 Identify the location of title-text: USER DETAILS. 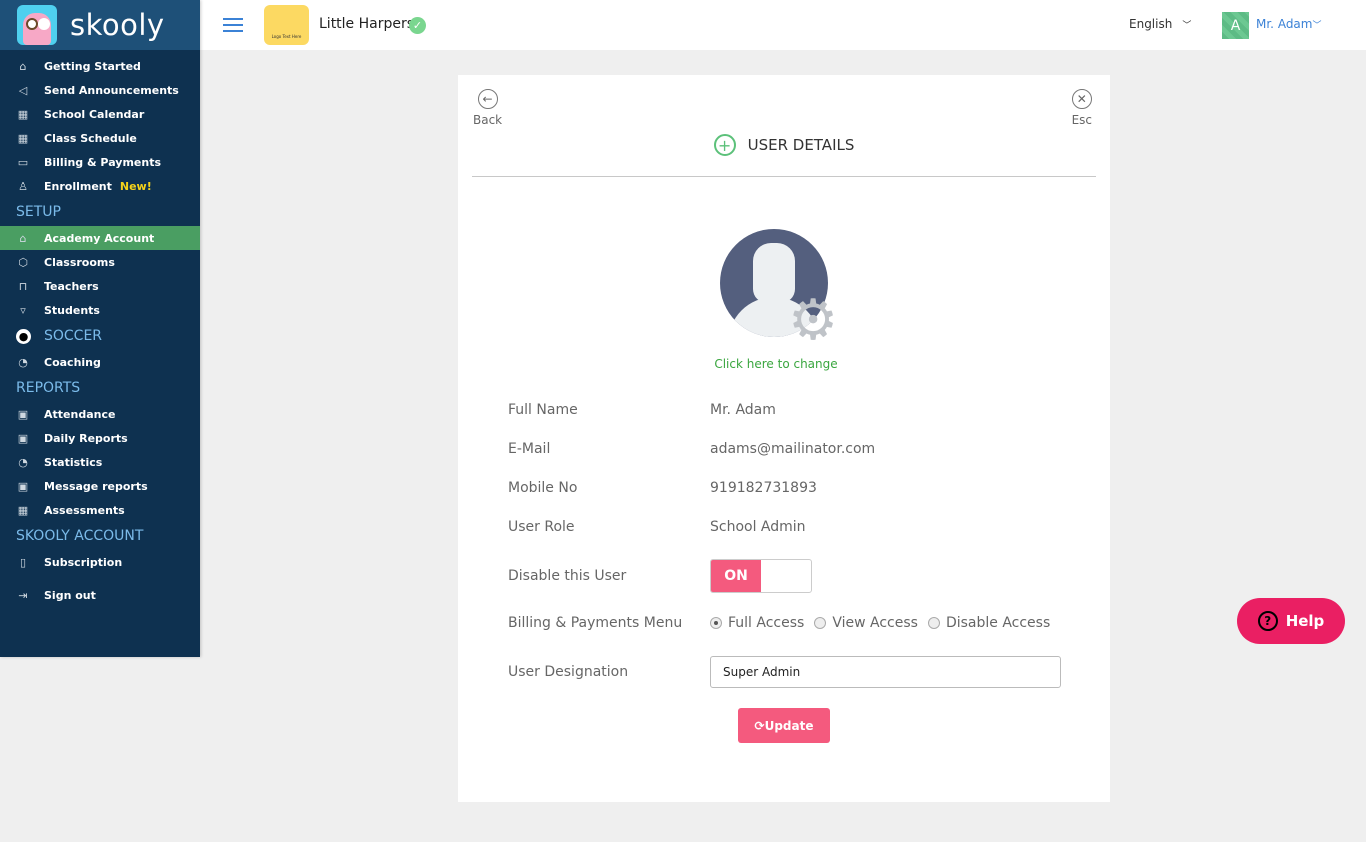
(801, 145).